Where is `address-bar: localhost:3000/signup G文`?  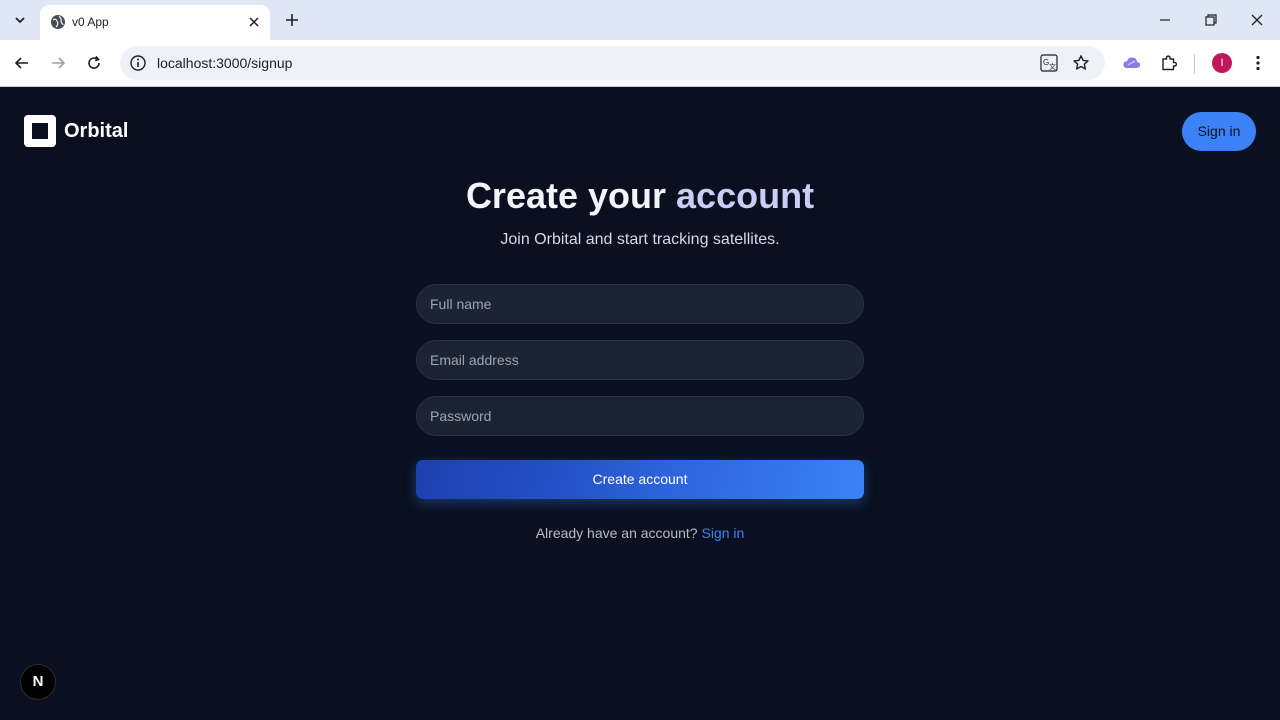 address-bar: localhost:3000/signup G文 is located at coordinates (612, 63).